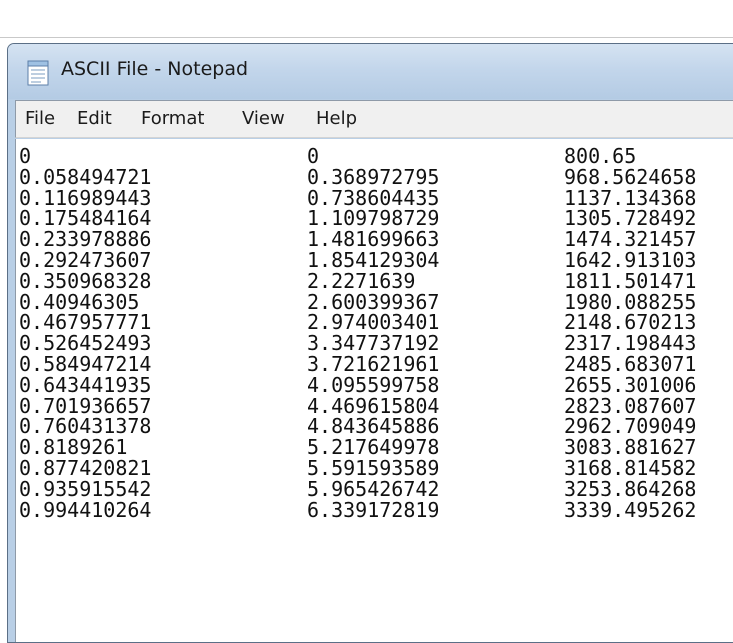  I want to click on value-col-2: 4.095599758, so click(373, 384).